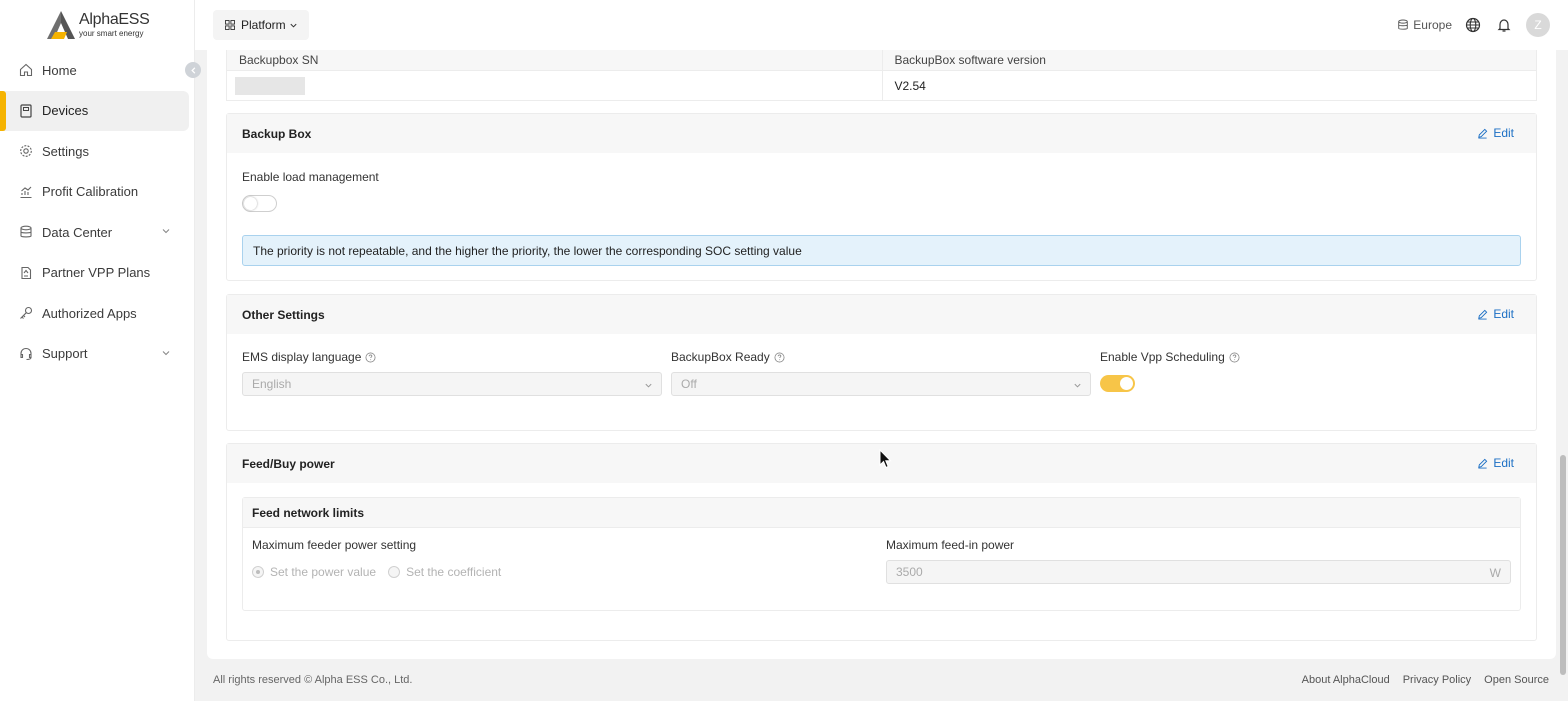 This screenshot has height=701, width=1568. I want to click on vpp-scheduling-toggle, so click(1117, 383).